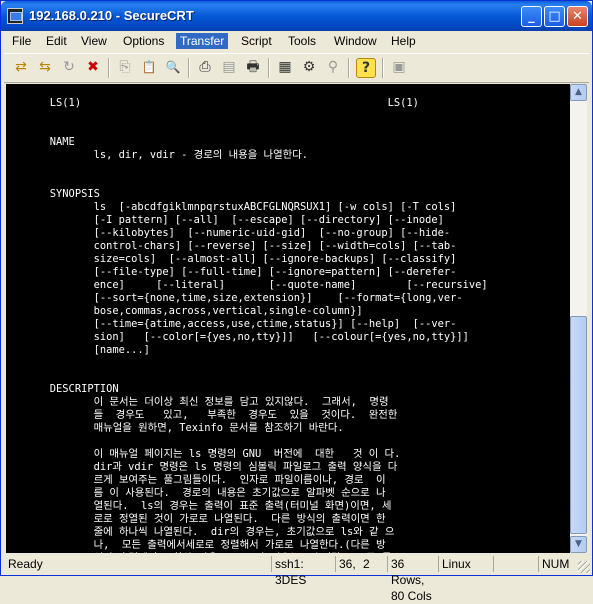  Describe the element at coordinates (78, 350) in the screenshot. I see `terminal-line: [name...]` at that location.